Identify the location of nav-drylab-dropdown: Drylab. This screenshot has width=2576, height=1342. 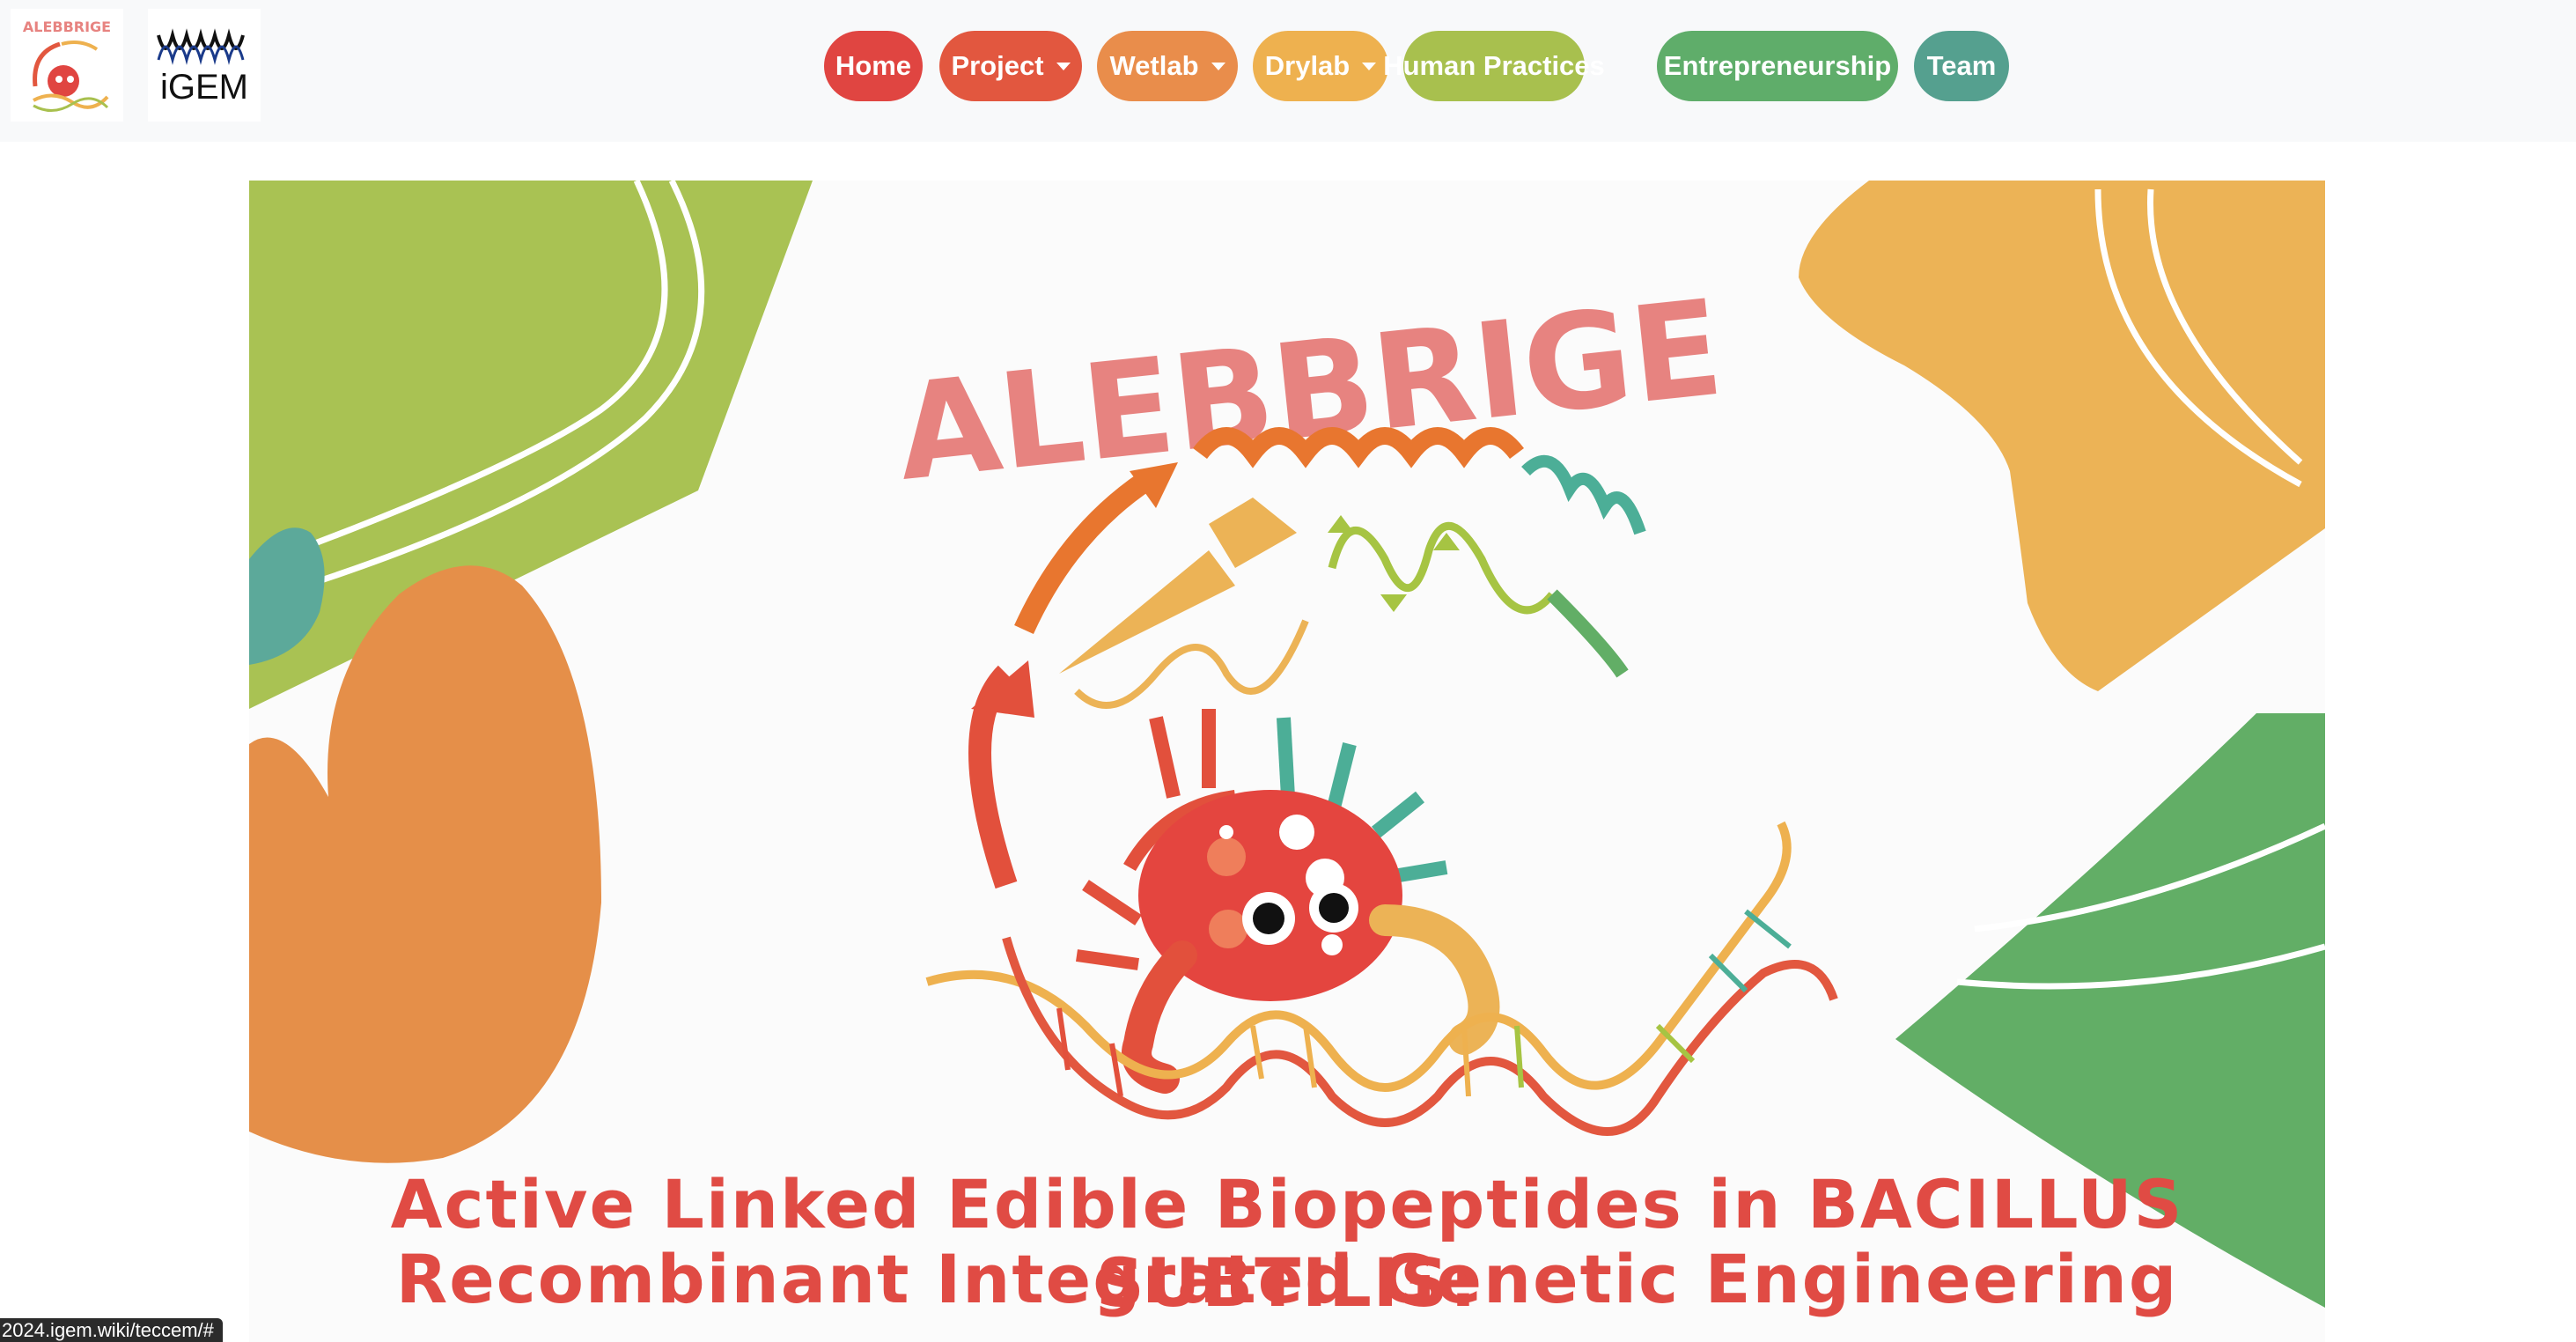
(1320, 66).